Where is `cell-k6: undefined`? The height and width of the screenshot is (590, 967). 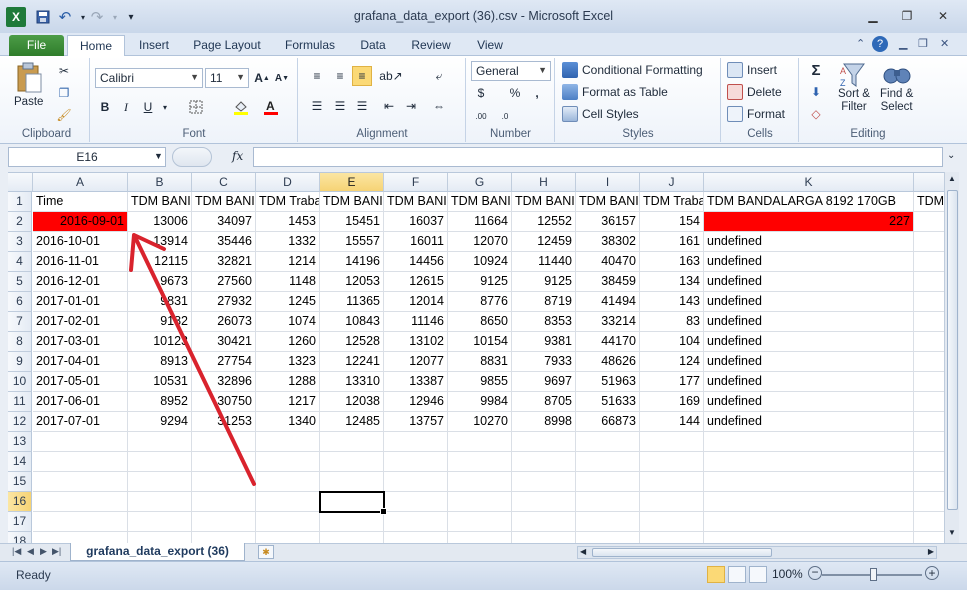 cell-k6: undefined is located at coordinates (809, 302).